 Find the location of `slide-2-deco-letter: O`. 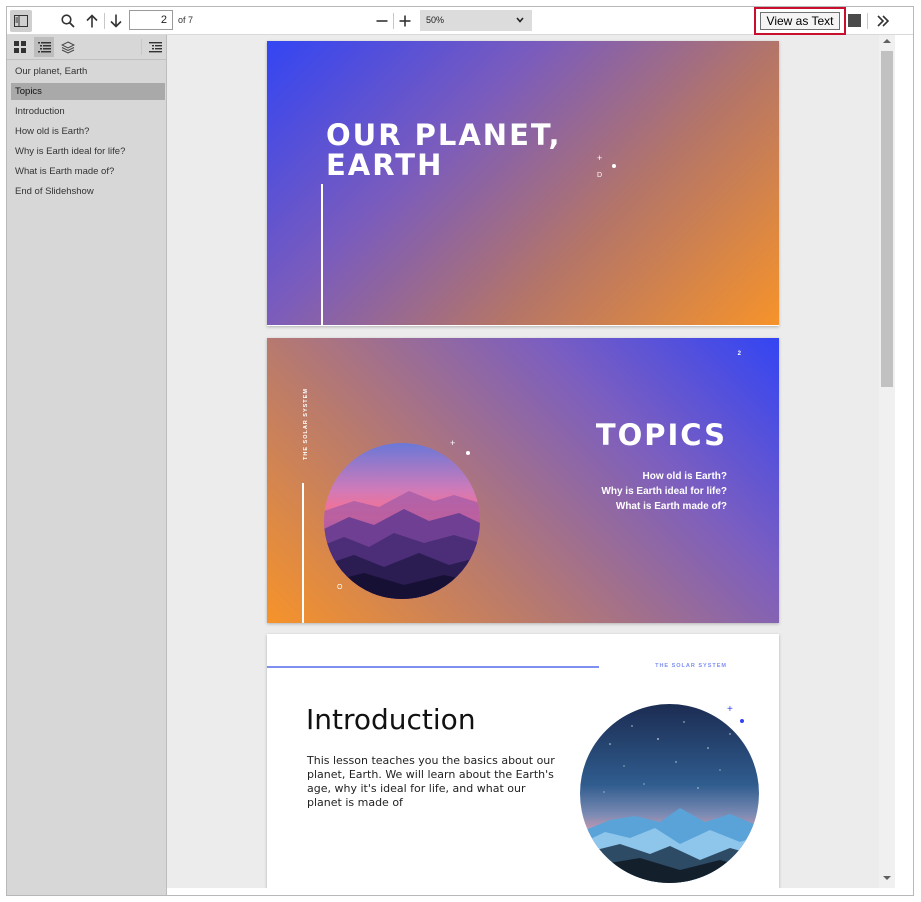

slide-2-deco-letter: O is located at coordinates (340, 587).